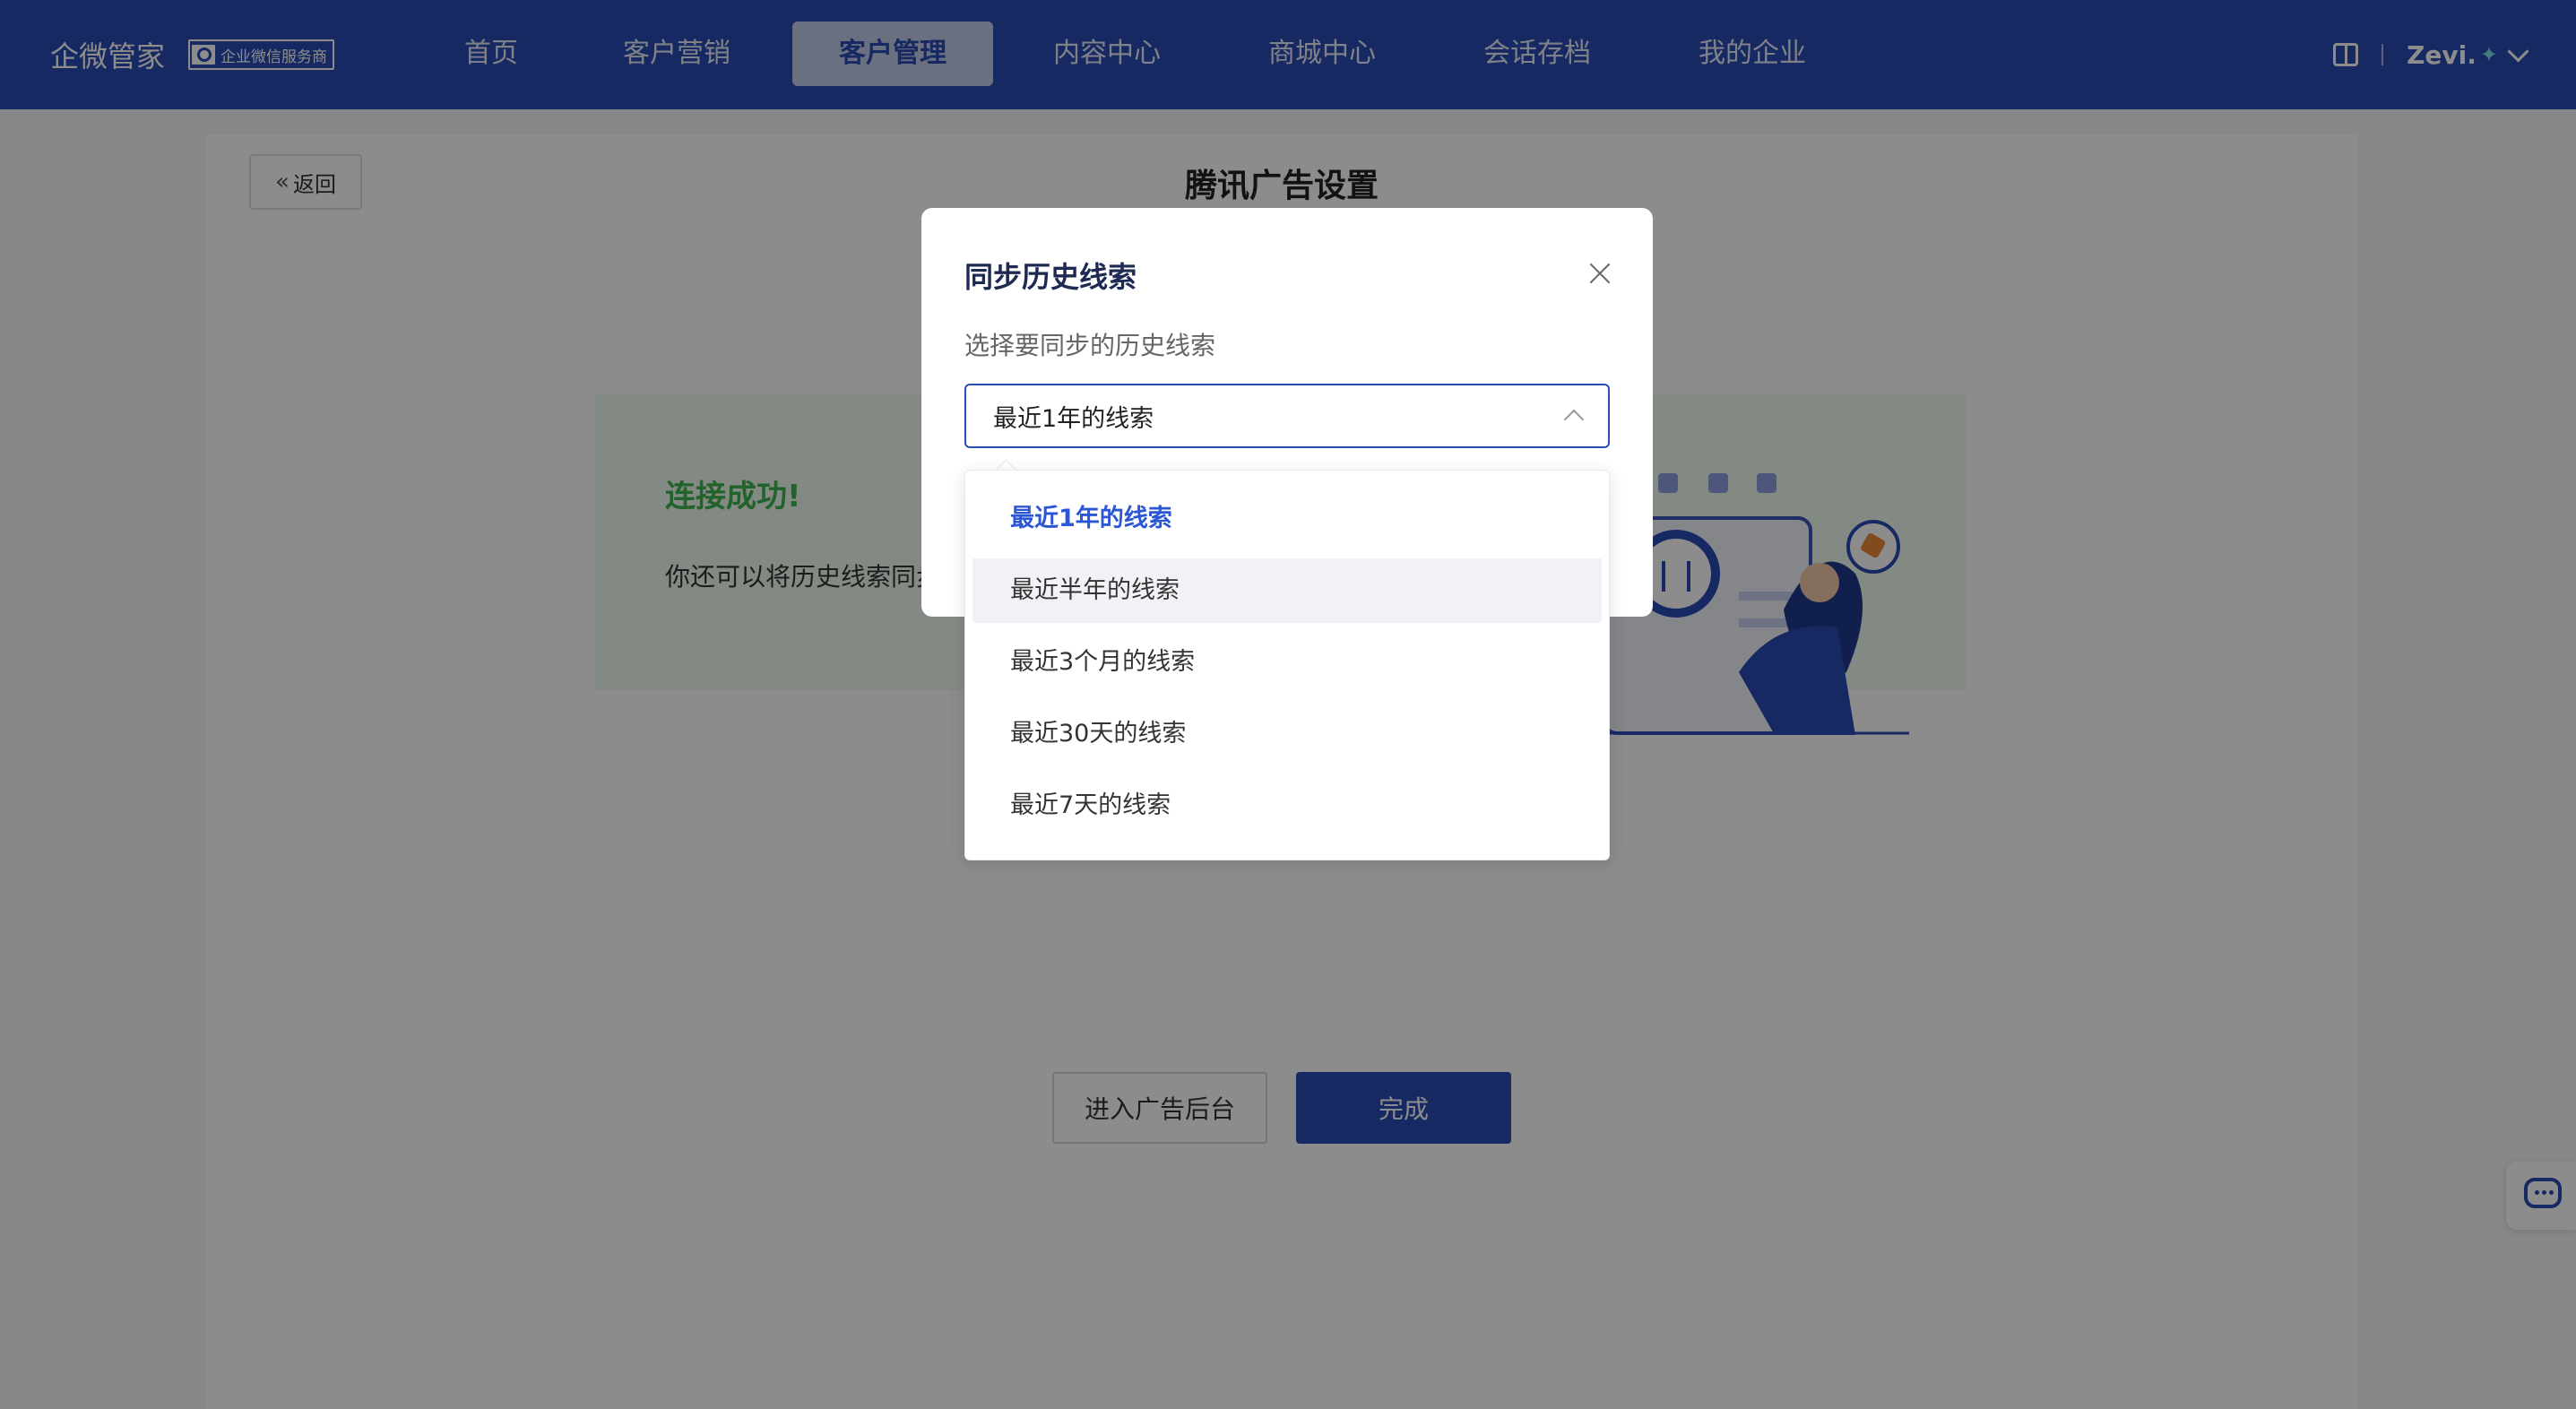 Image resolution: width=2576 pixels, height=1409 pixels. What do you see at coordinates (1287, 416) in the screenshot?
I see `history-range-select: 最近1年的线索` at bounding box center [1287, 416].